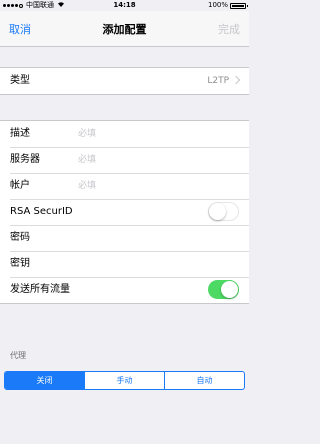  I want to click on secret-row: 密钥, so click(124, 264).